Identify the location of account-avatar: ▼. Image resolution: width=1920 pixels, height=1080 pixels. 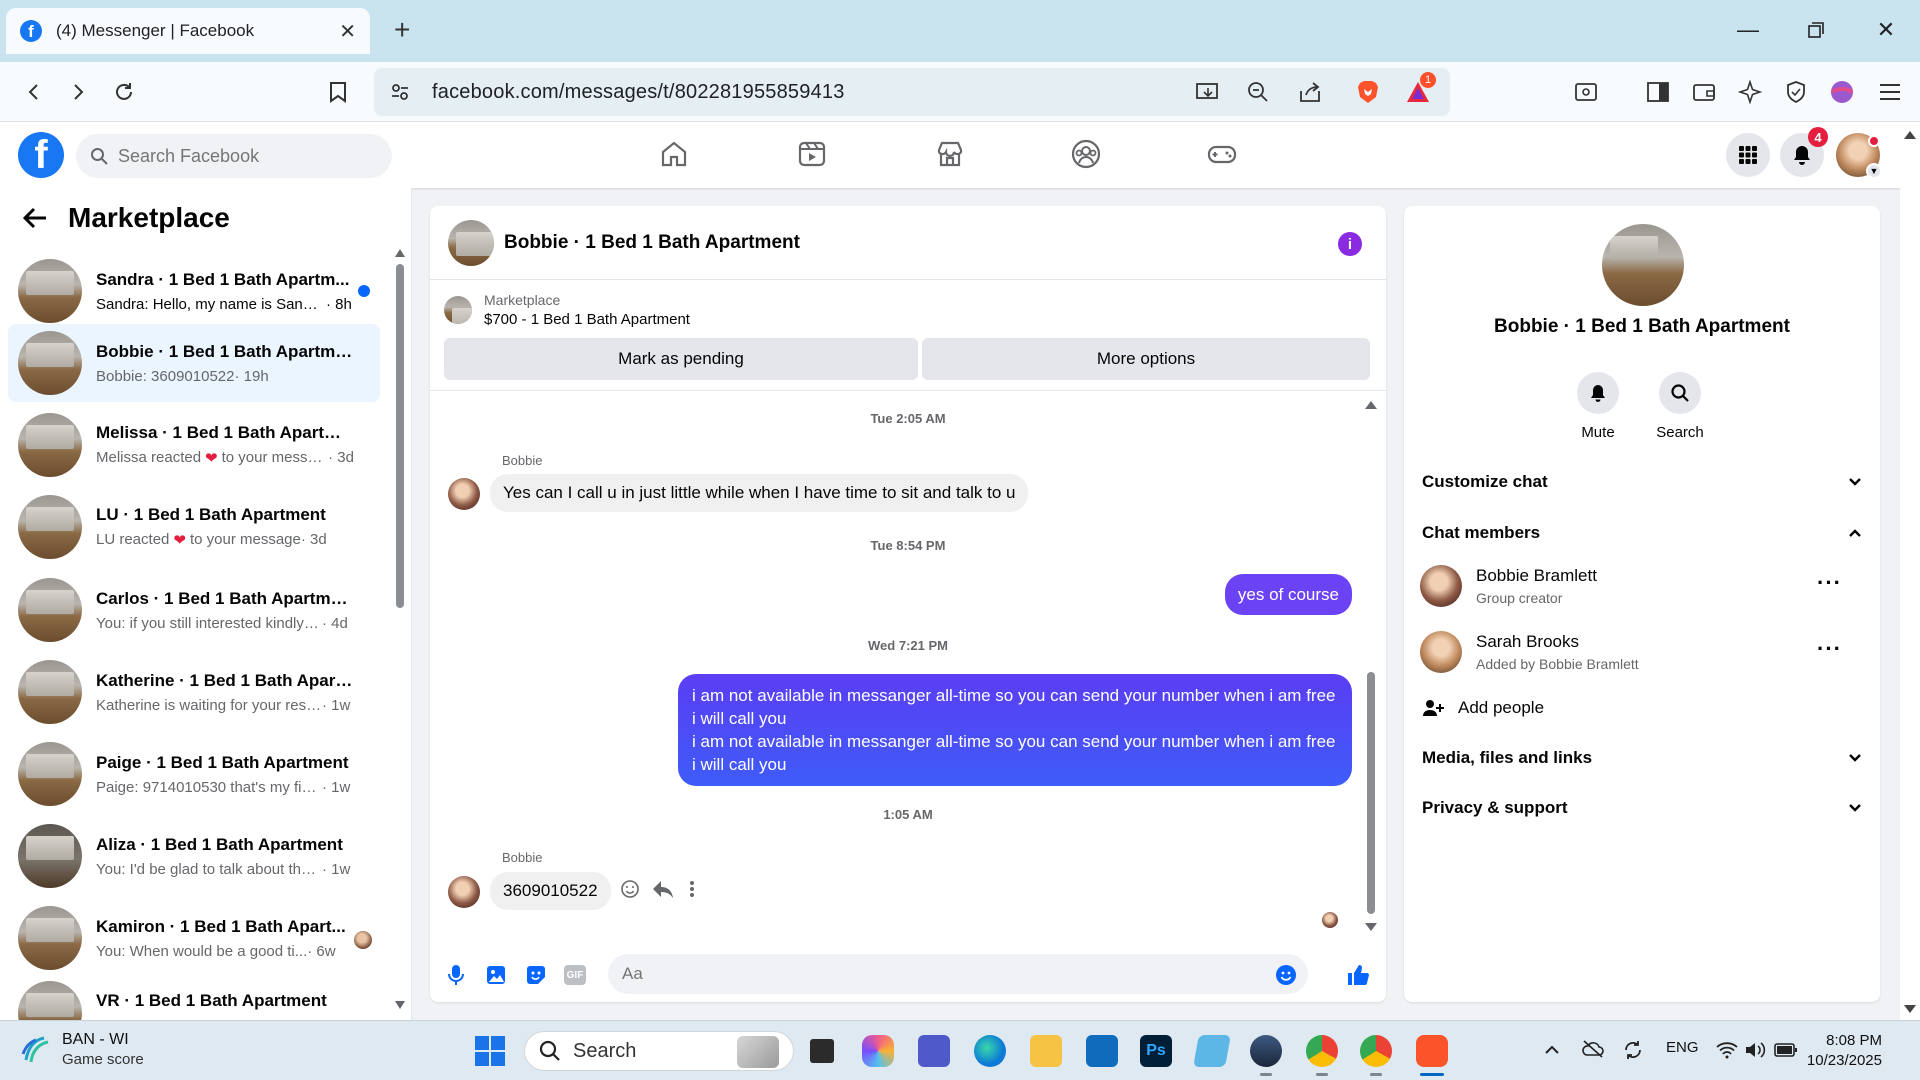
(1859, 156).